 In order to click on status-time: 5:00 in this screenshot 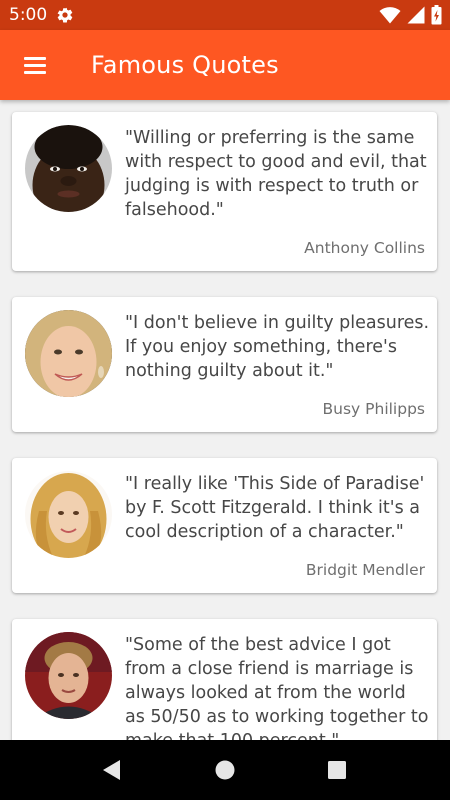, I will do `click(28, 15)`.